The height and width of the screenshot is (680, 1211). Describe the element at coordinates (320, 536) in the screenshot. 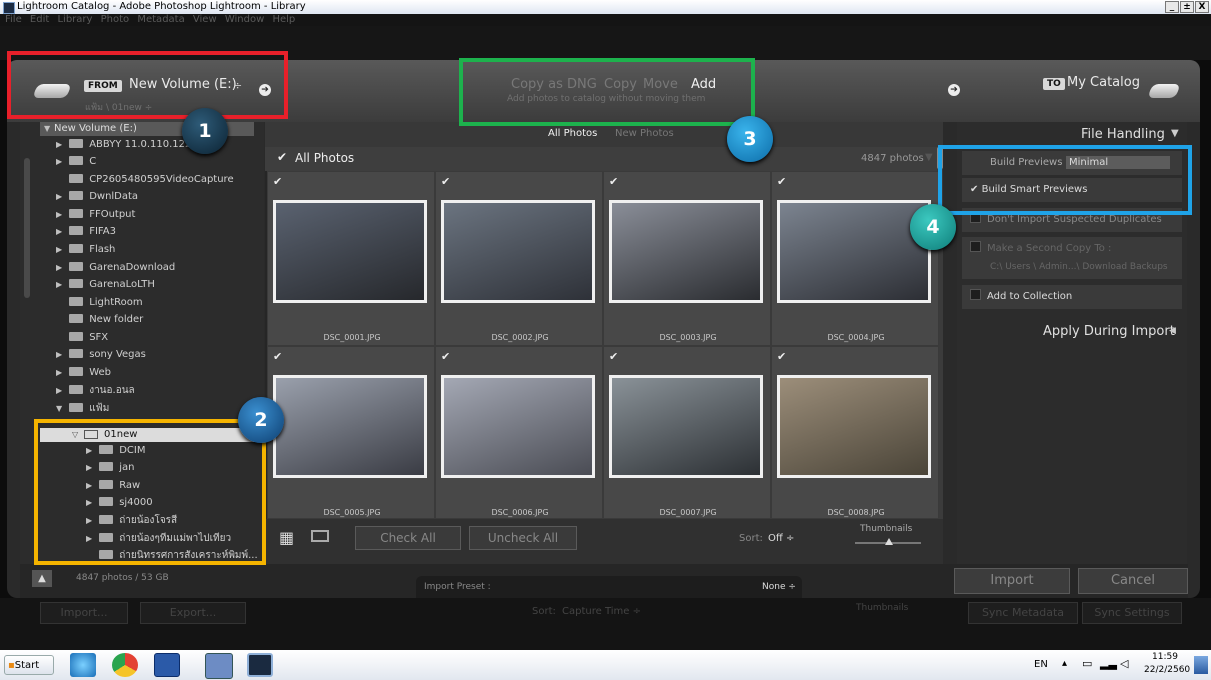

I see `loupe-view-icon` at that location.